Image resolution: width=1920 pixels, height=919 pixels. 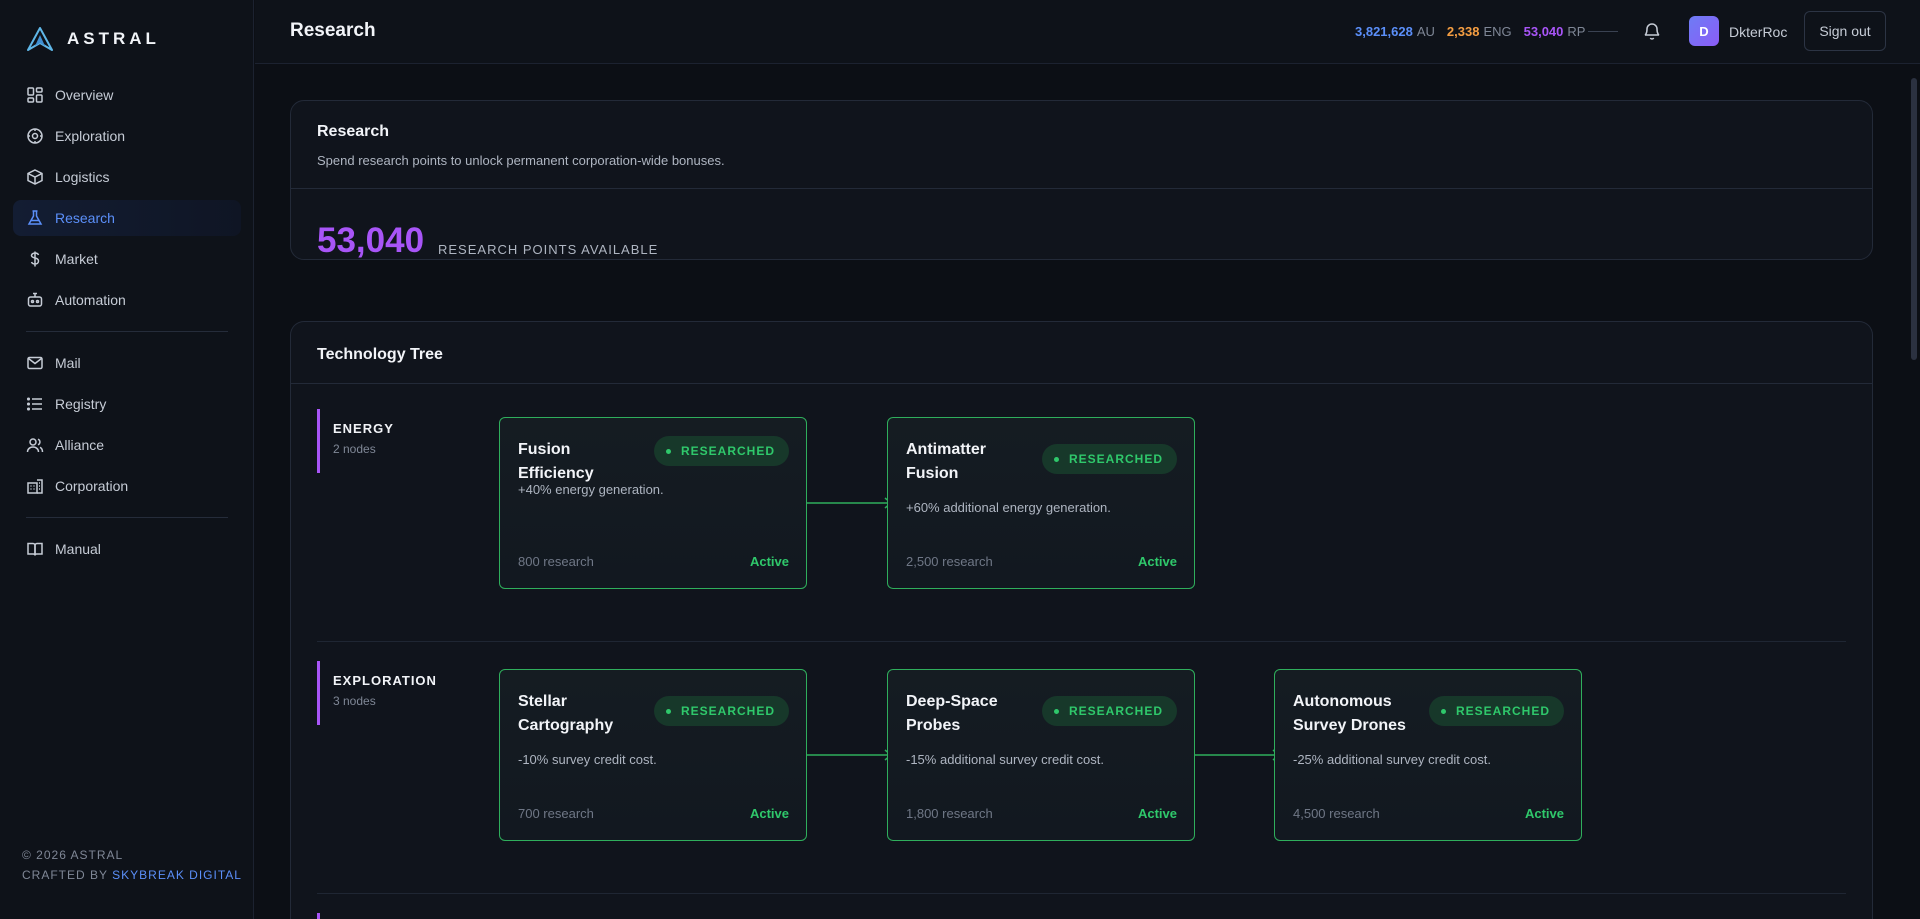 What do you see at coordinates (73, 855) in the screenshot?
I see `copyright-text: © 2026 ASTRAL` at bounding box center [73, 855].